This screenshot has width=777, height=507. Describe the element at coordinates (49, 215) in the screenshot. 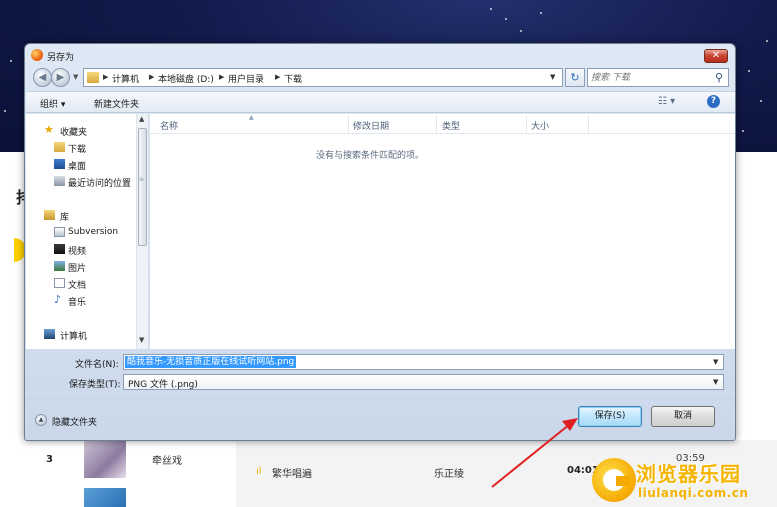

I see `library-icon` at that location.